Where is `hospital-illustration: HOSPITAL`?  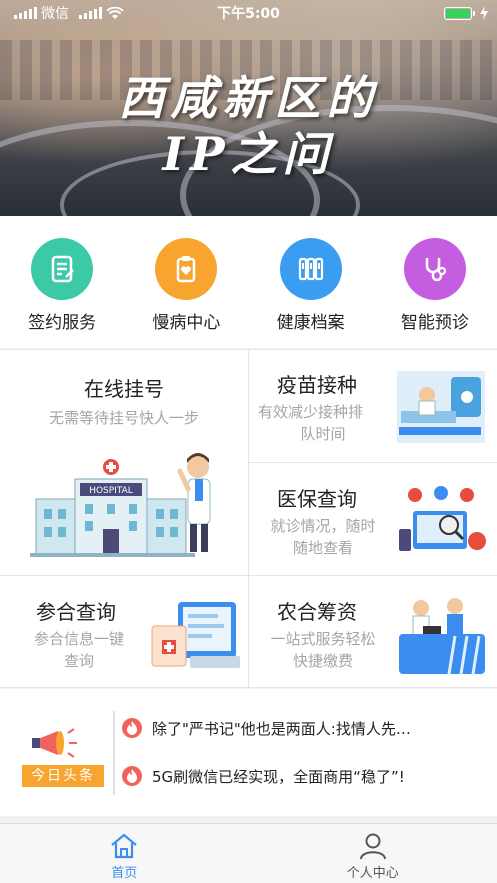
hospital-illustration: HOSPITAL is located at coordinates (120, 505).